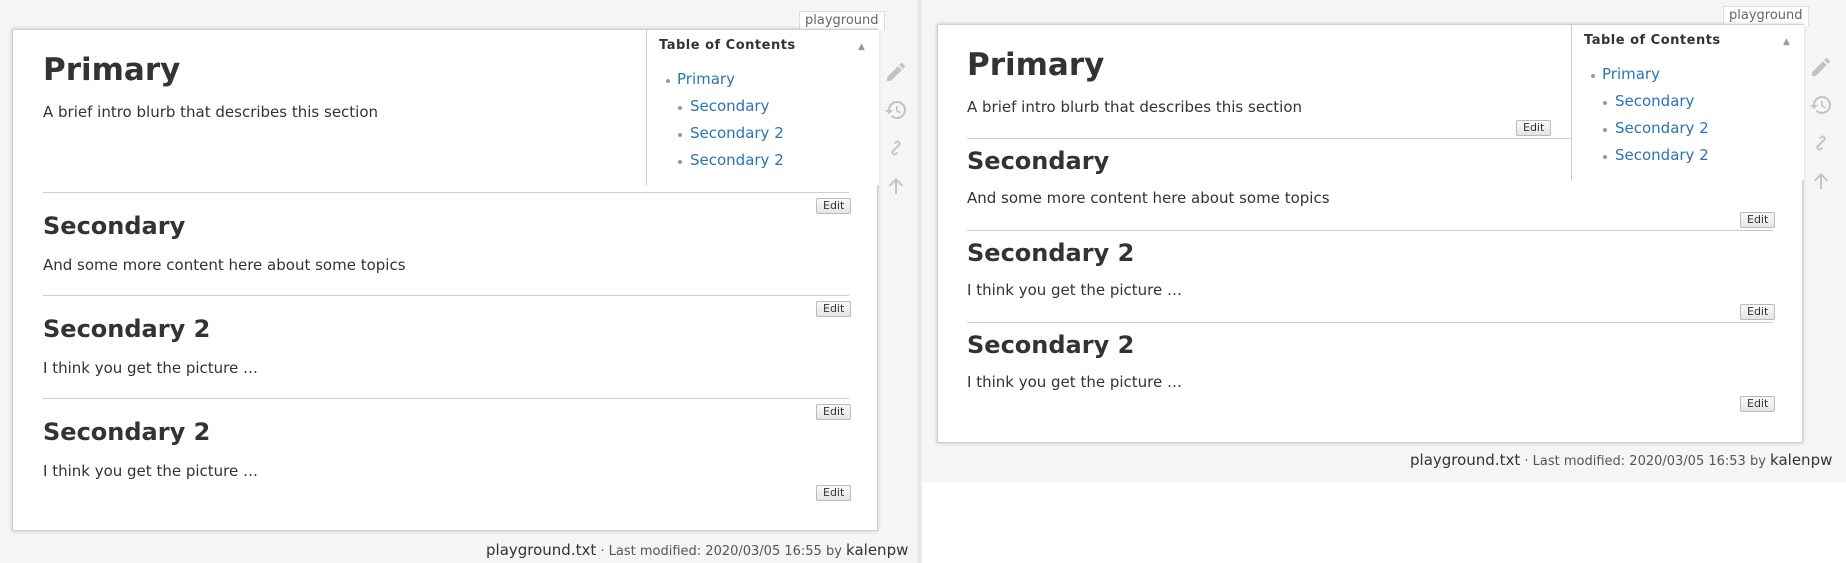 The width and height of the screenshot is (1846, 563). What do you see at coordinates (763, 551) in the screenshot?
I see `footer-date: 2020/03/05 16:55` at bounding box center [763, 551].